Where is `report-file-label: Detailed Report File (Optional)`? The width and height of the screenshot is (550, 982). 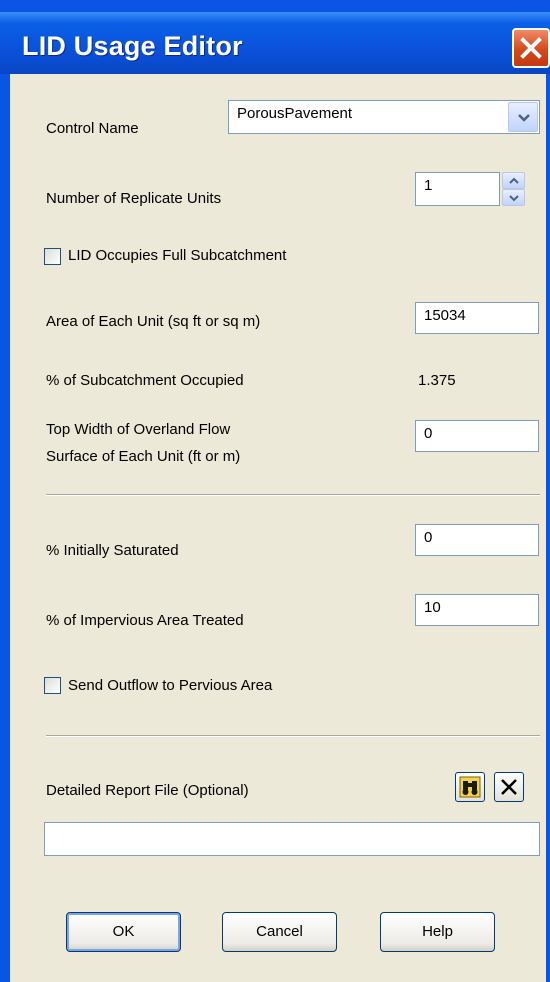 report-file-label: Detailed Report File (Optional) is located at coordinates (147, 790).